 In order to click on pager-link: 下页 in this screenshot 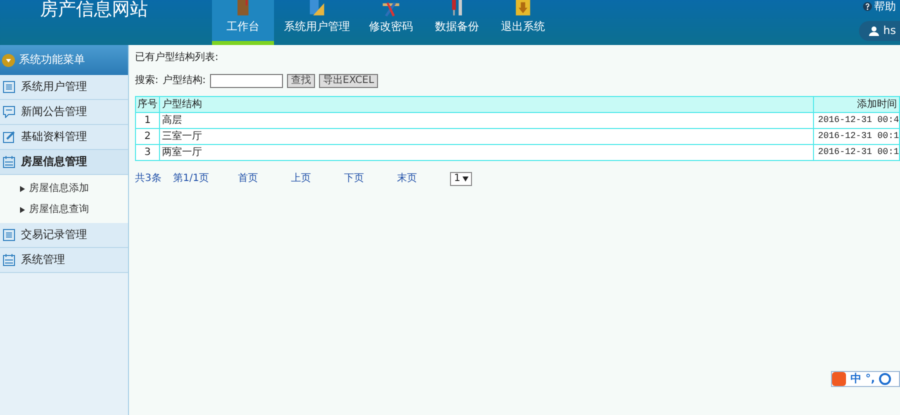, I will do `click(370, 178)`.